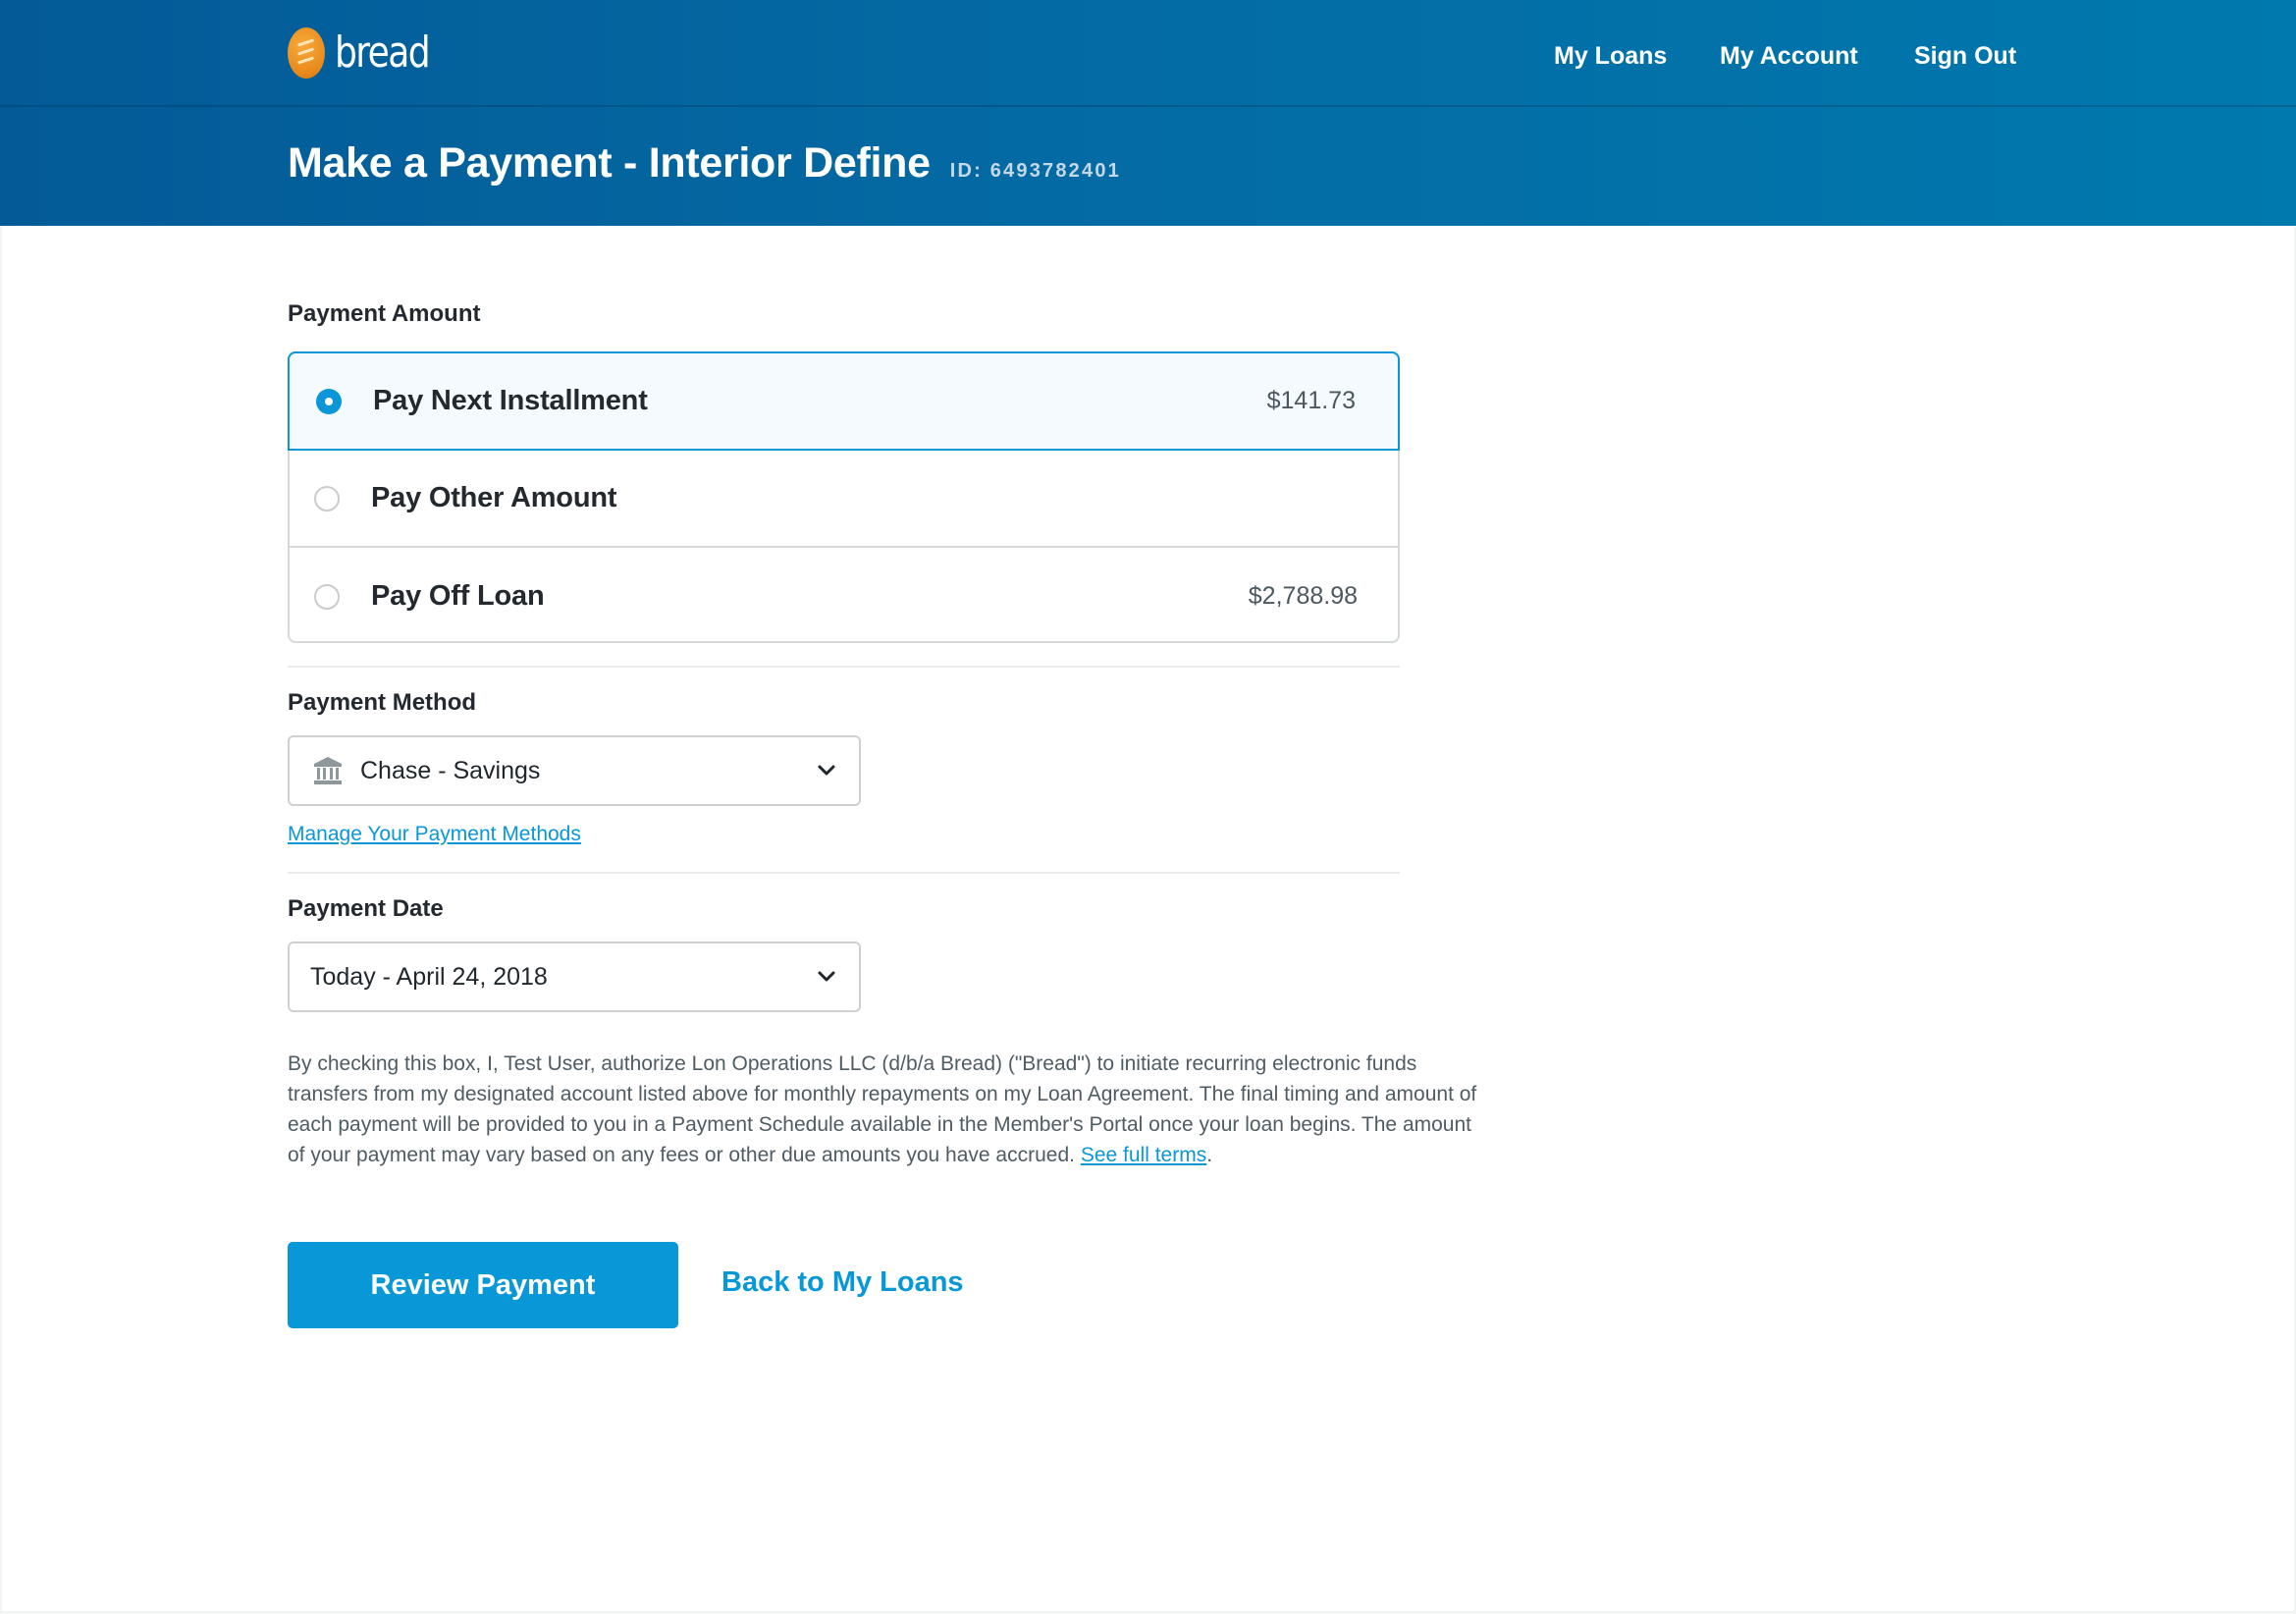 The width and height of the screenshot is (2296, 1614). I want to click on payment-method-value: Chase - Savings, so click(450, 770).